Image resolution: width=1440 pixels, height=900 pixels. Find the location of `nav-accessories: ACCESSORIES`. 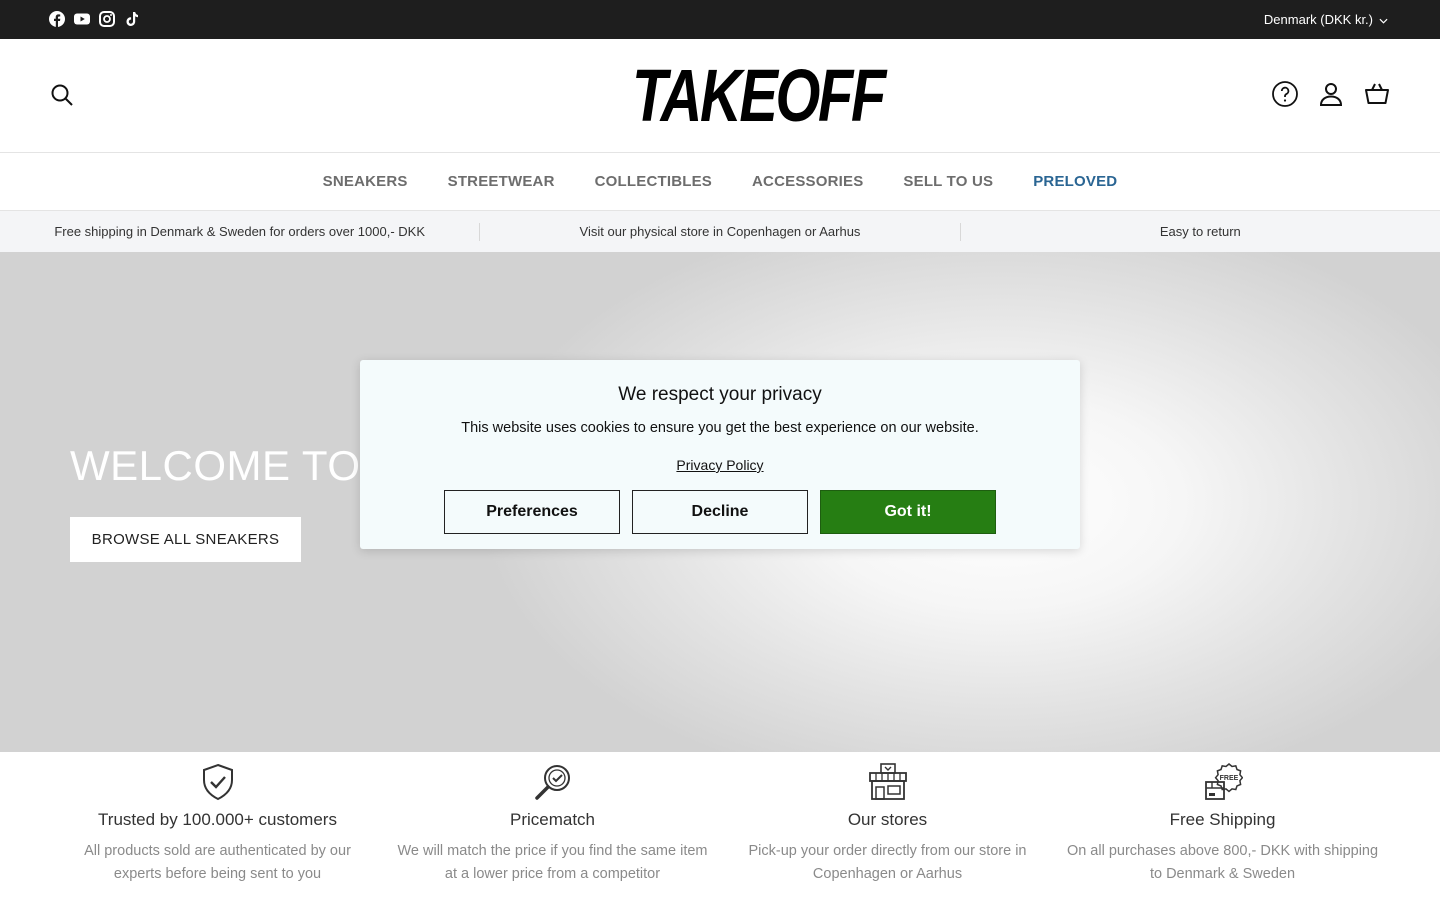

nav-accessories: ACCESSORIES is located at coordinates (807, 181).